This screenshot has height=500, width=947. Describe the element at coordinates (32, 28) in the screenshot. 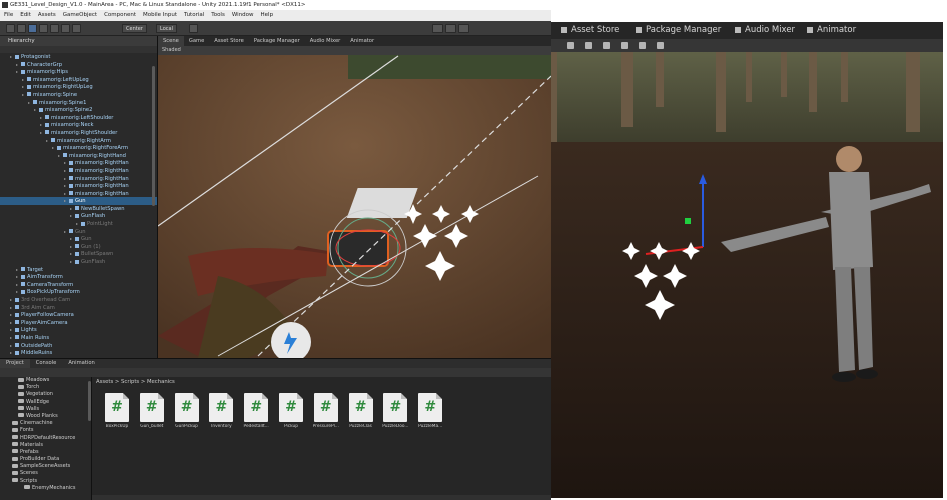

I see `rotate-tool-button` at that location.